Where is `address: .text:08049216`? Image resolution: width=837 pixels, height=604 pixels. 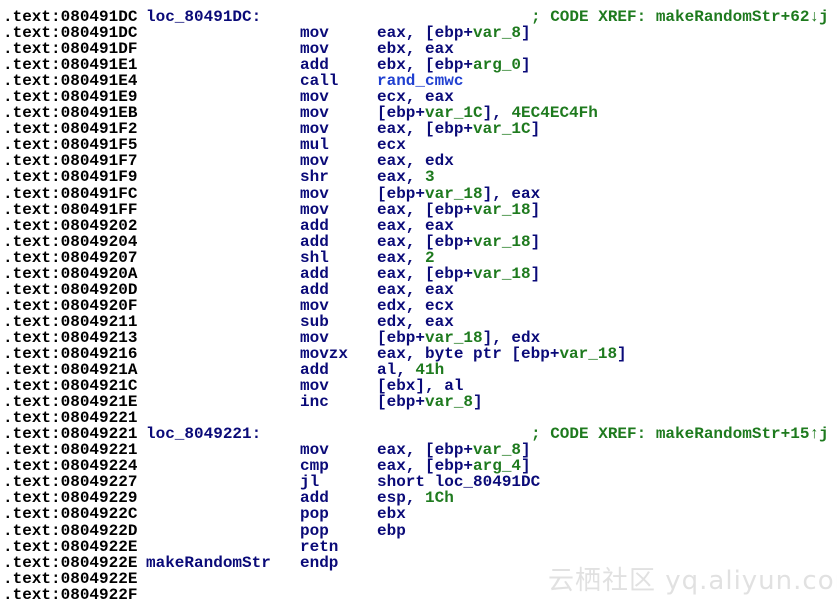
address: .text:08049216 is located at coordinates (70, 353).